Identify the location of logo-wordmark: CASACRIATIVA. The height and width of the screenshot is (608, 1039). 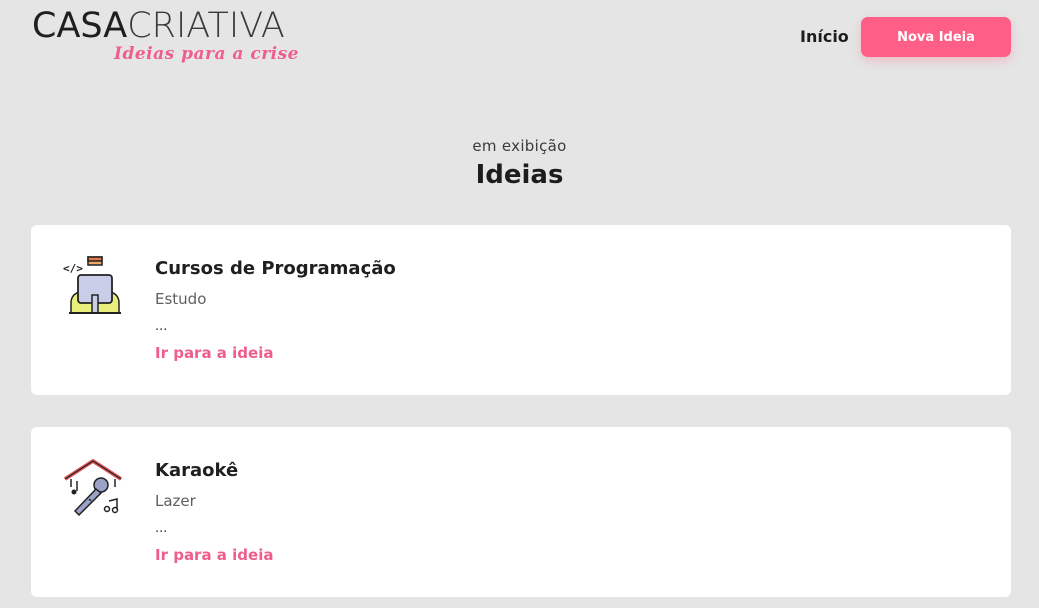
(158, 26).